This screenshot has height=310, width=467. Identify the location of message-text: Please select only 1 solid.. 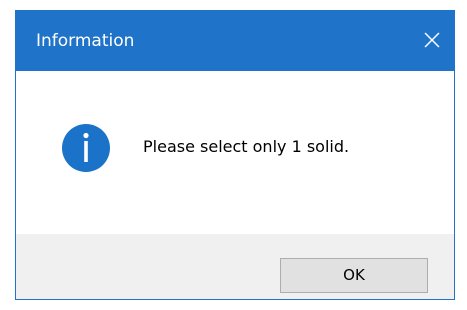
(246, 146).